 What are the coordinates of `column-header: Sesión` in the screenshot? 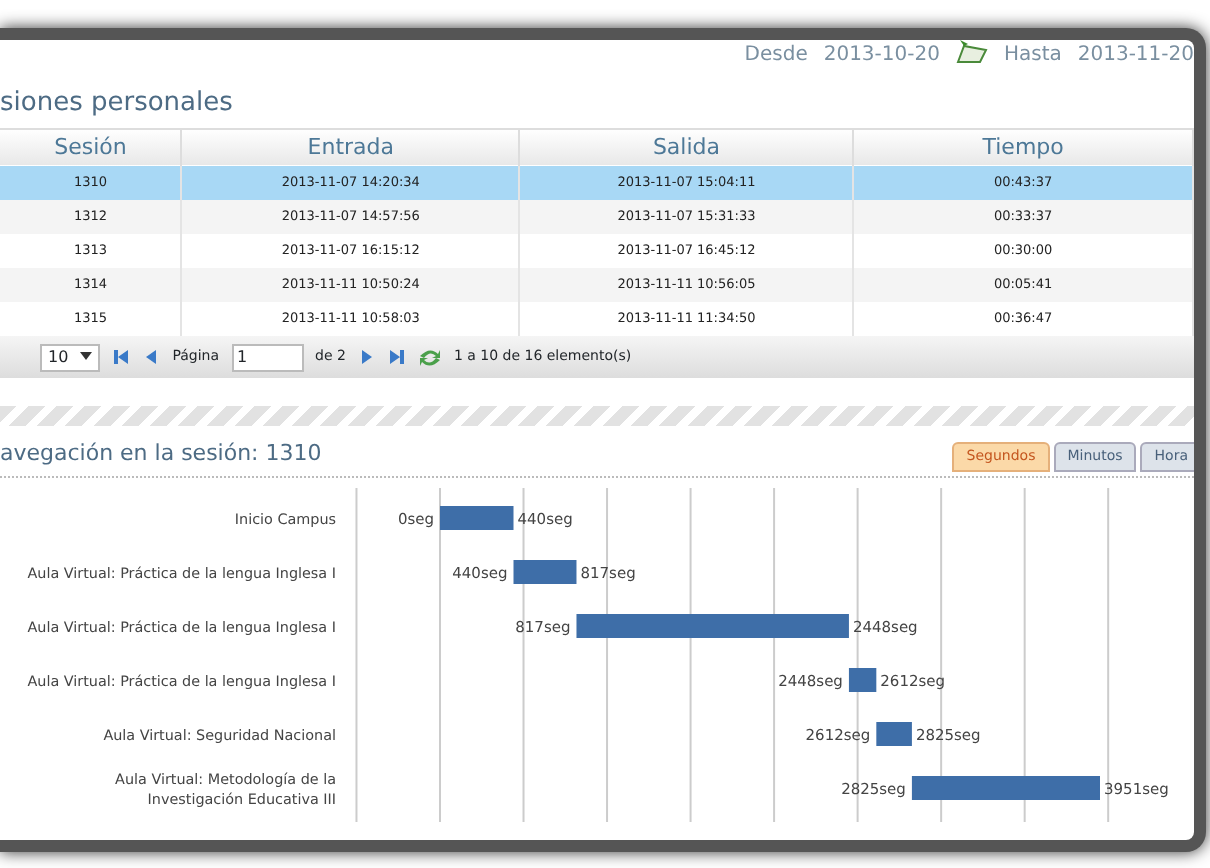 It's located at (91, 147).